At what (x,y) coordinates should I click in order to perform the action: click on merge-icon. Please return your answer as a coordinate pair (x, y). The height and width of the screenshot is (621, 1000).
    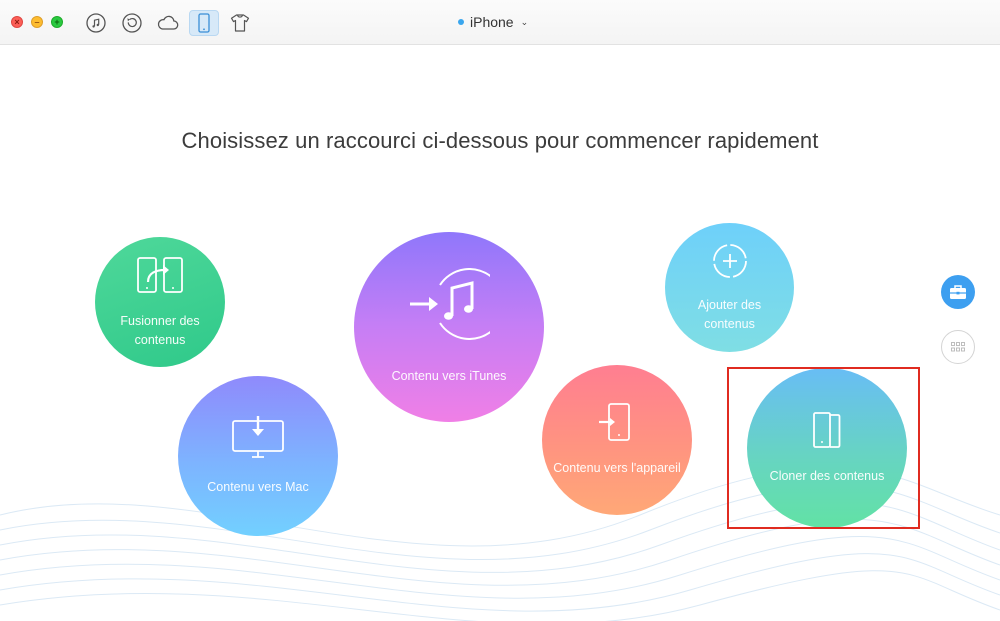
    Looking at the image, I should click on (160, 277).